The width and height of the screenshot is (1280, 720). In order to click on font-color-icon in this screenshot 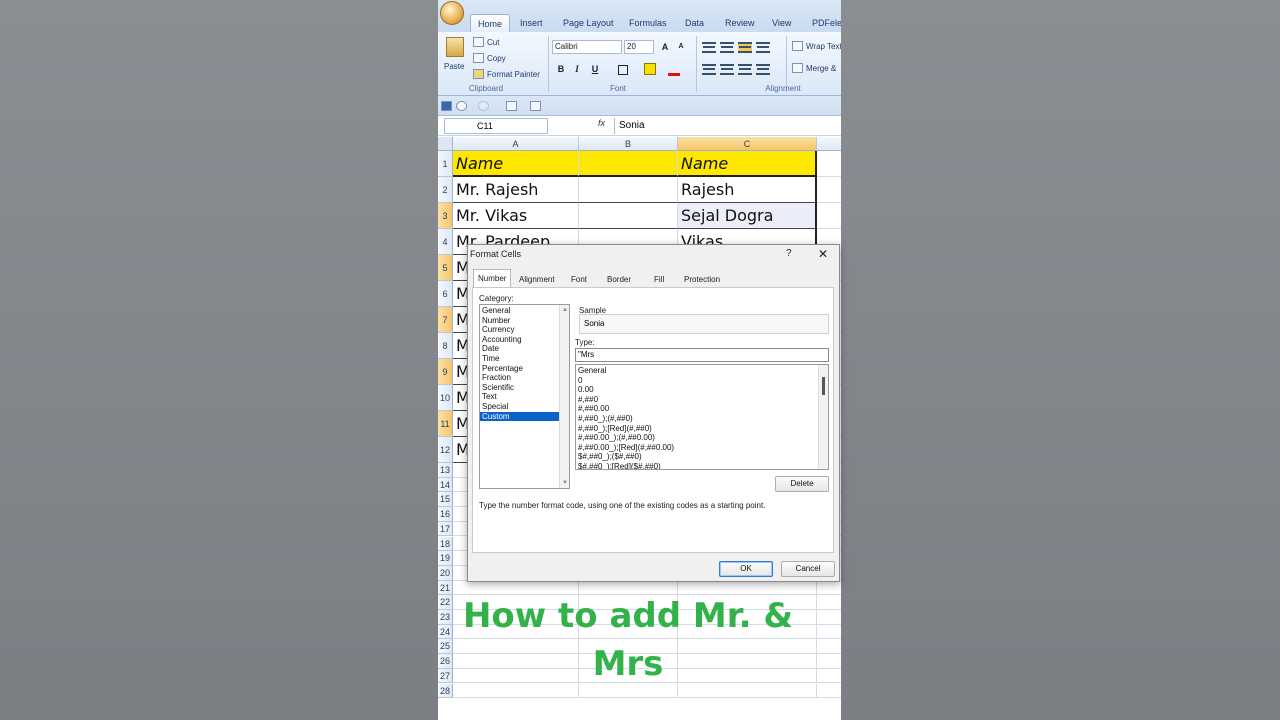, I will do `click(674, 69)`.